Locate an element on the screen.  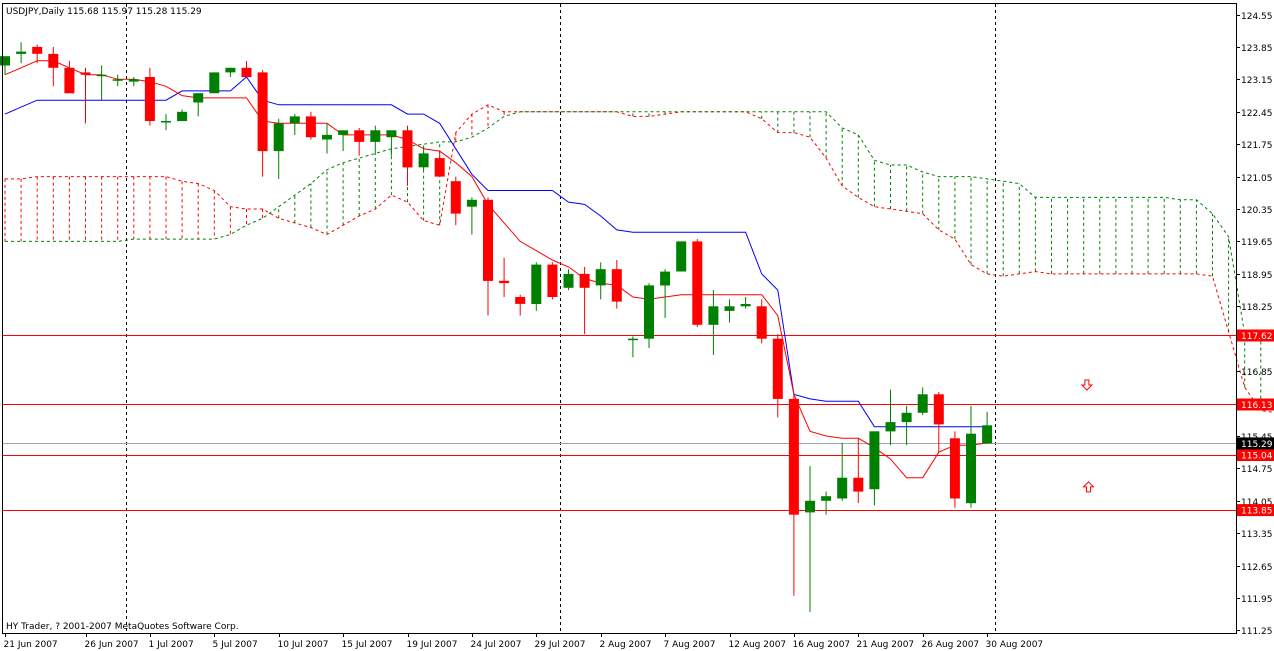
price-tick-label: 113.35 is located at coordinates (1257, 535).